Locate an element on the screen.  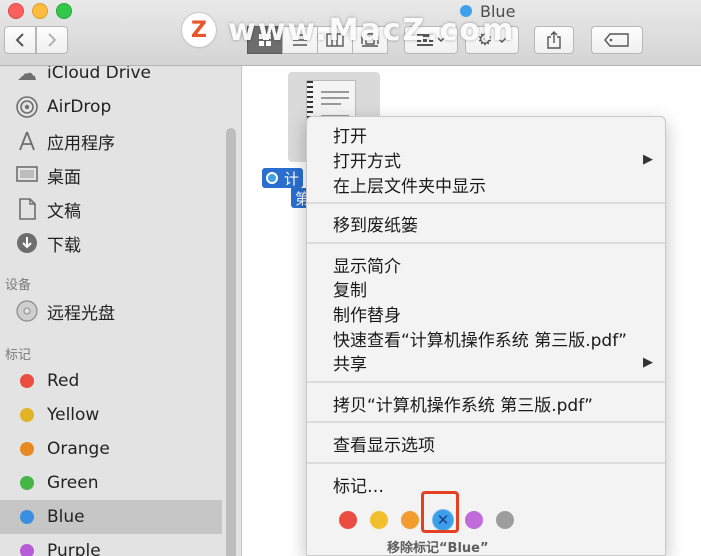
share-button is located at coordinates (554, 40).